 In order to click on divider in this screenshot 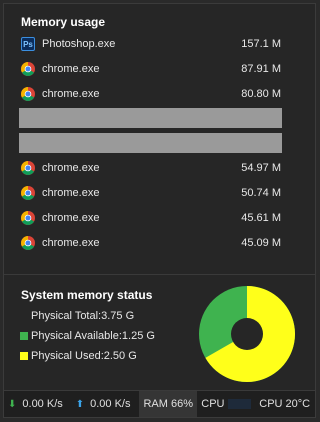, I will do `click(159, 274)`.